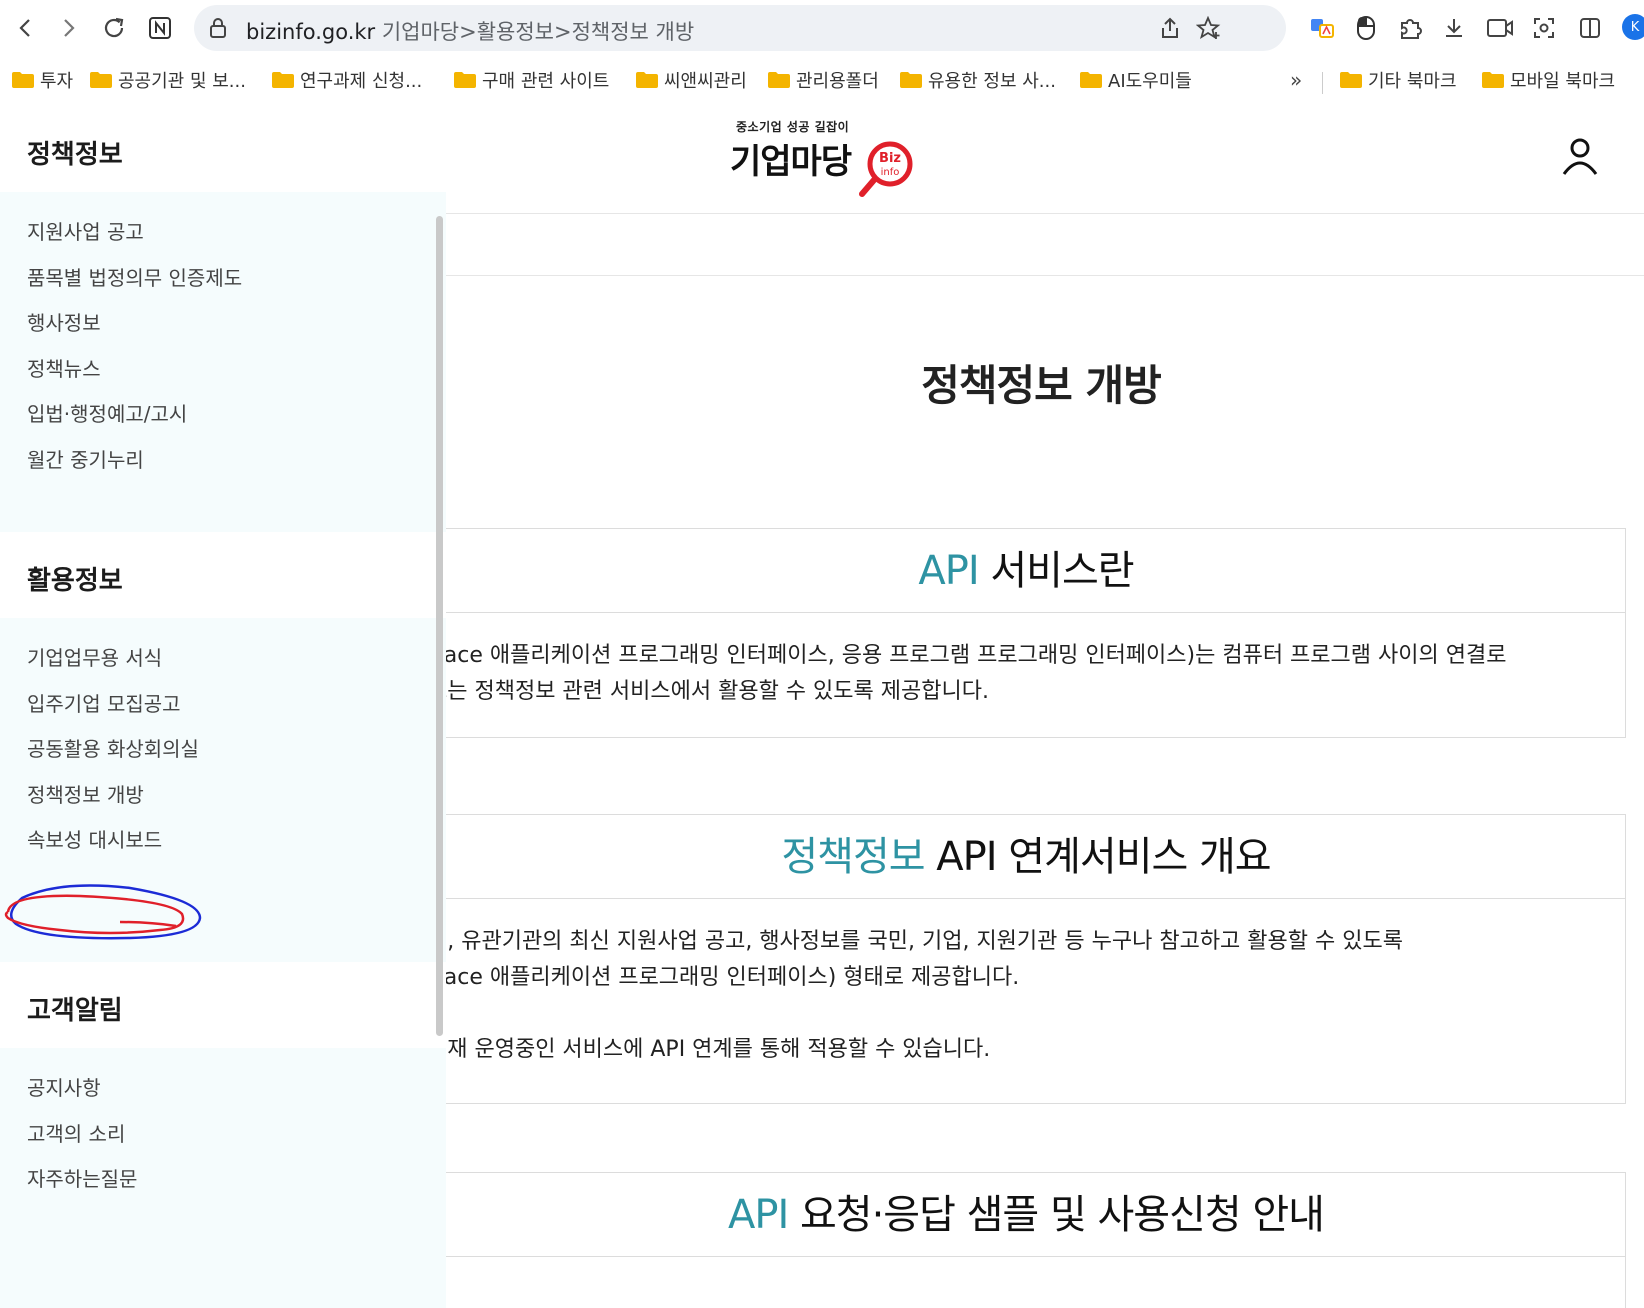  I want to click on card-title: API 요청·응답 샘플 및 사용신청 안내, so click(1035, 1215).